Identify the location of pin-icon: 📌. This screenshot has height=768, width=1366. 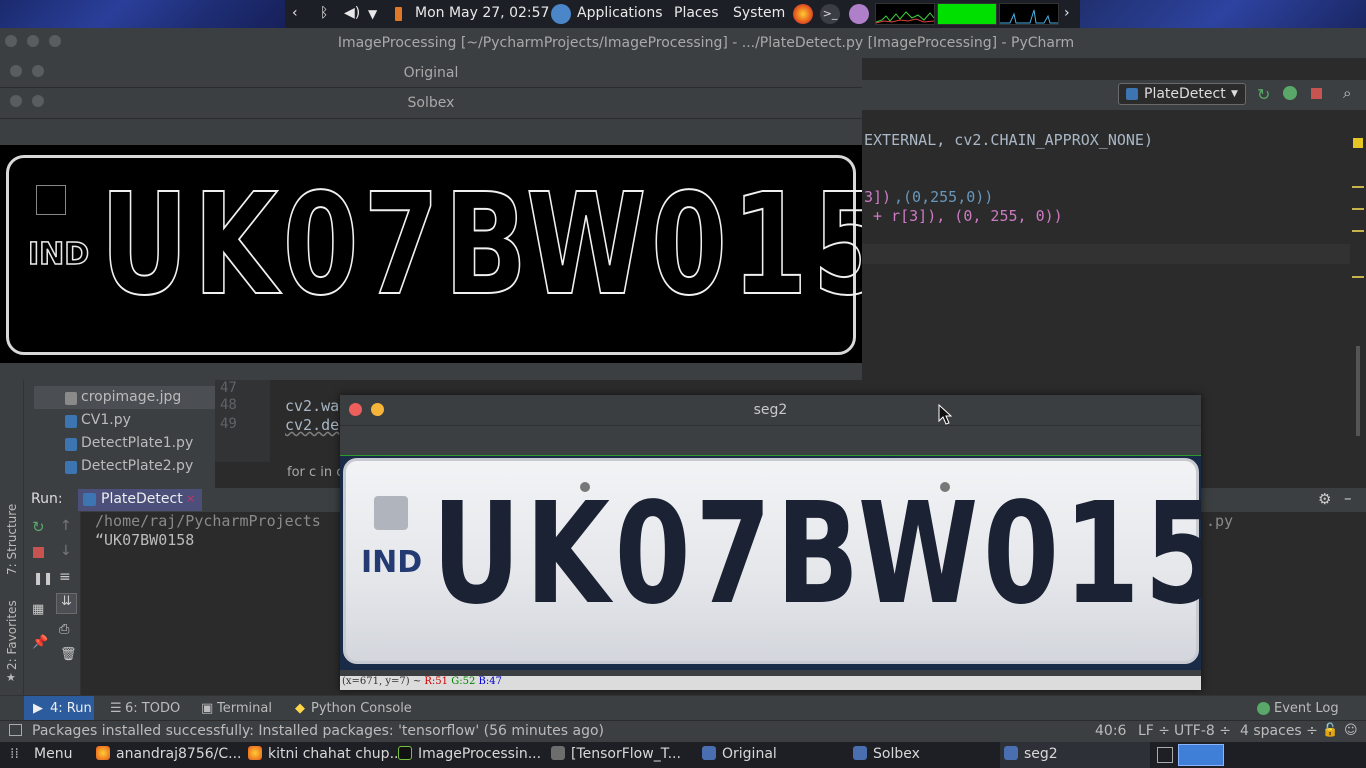
(40, 642).